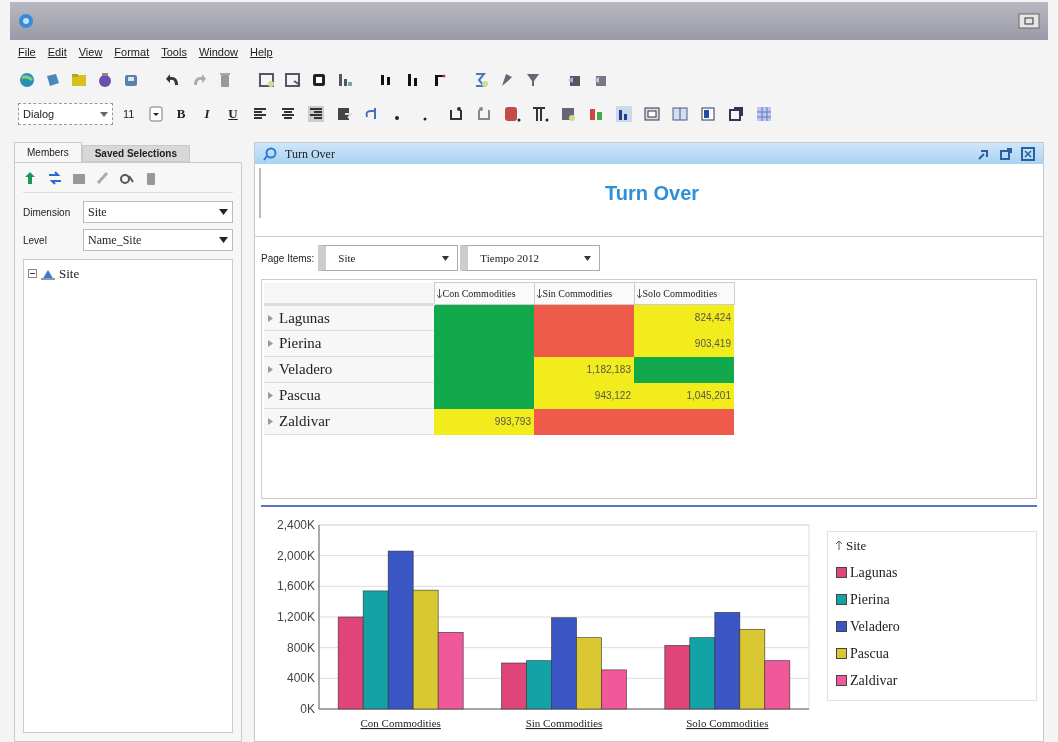  What do you see at coordinates (307, 709) in the screenshot?
I see `y-axis-label: 0K` at bounding box center [307, 709].